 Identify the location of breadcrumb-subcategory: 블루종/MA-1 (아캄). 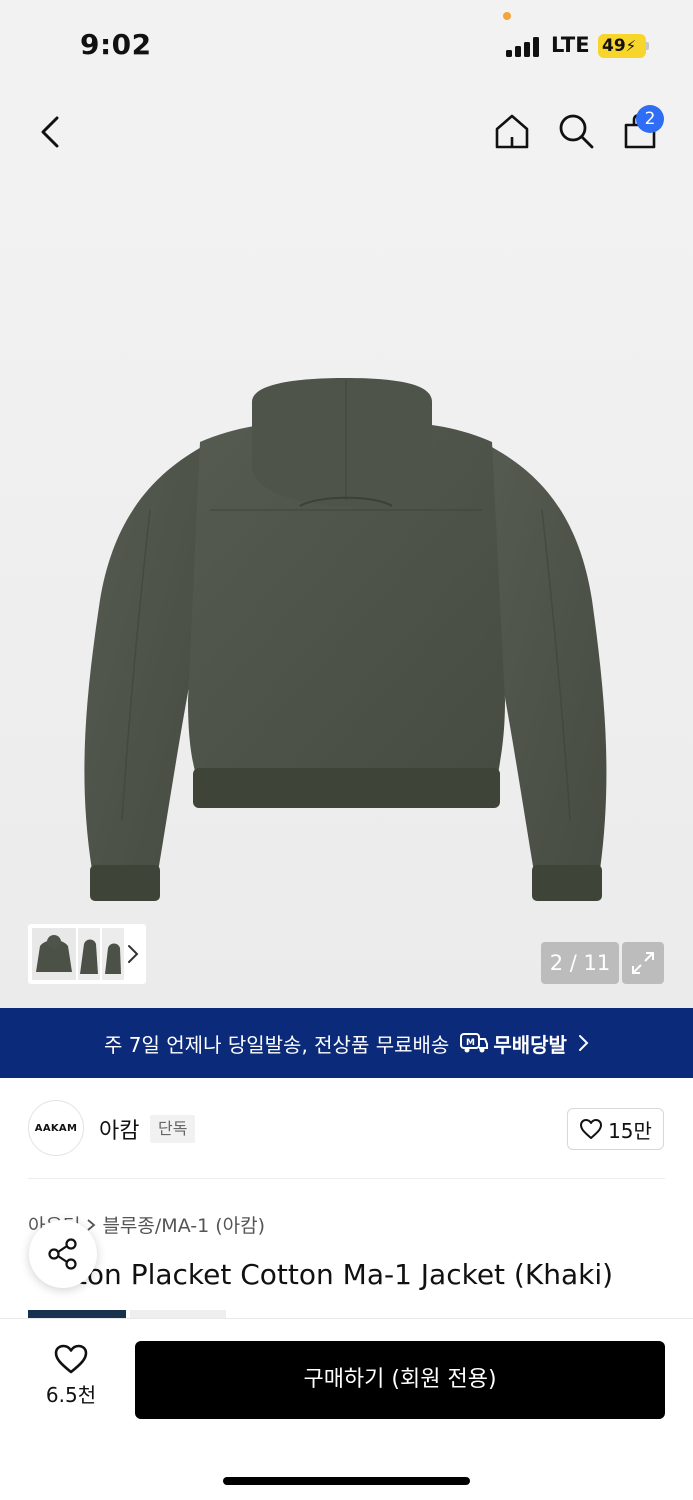
(183, 1224).